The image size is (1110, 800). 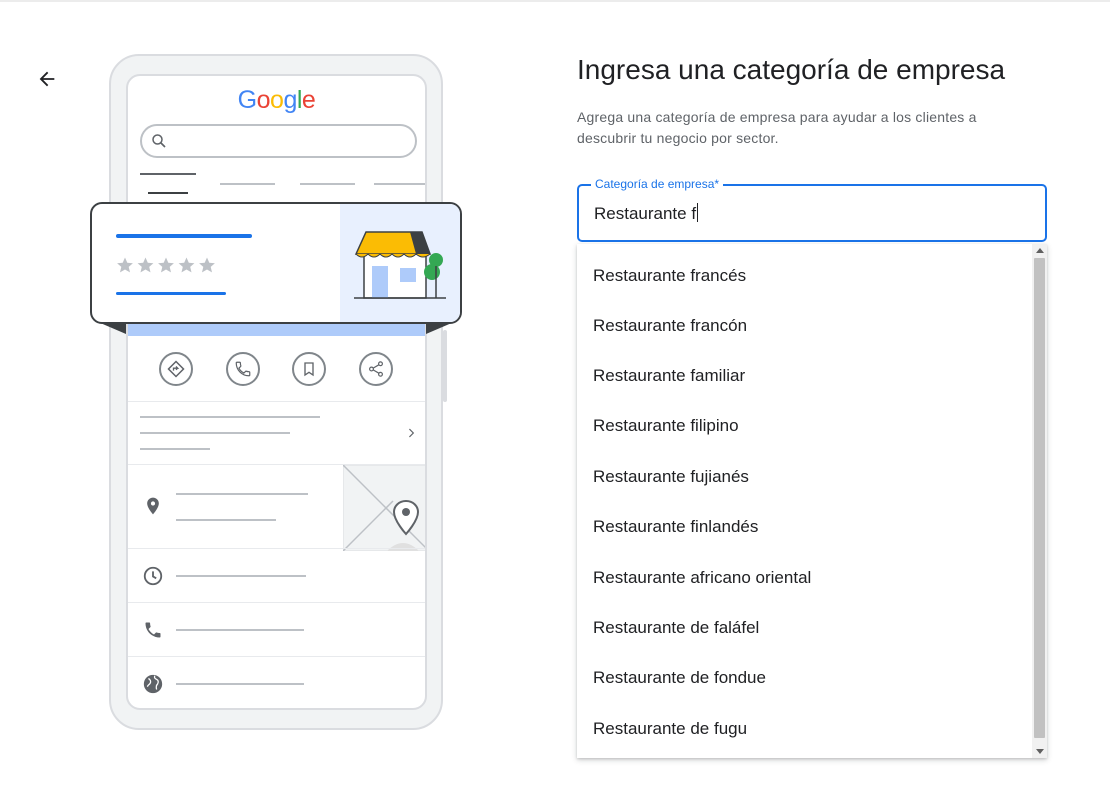 I want to click on category-input-value: Restaurante f, so click(x=645, y=213).